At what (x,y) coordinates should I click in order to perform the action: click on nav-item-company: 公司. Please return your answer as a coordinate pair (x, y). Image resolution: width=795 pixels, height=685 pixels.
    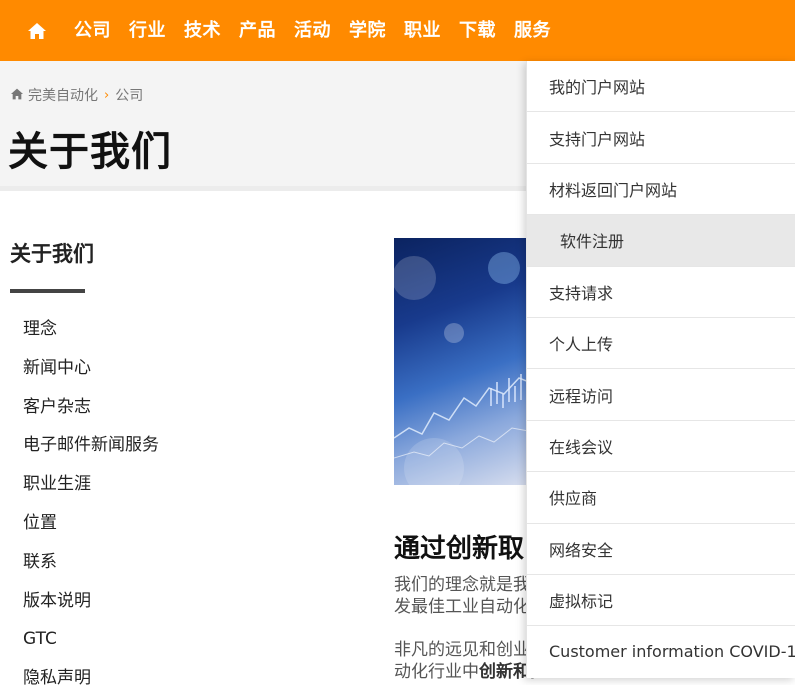
    Looking at the image, I should click on (97, 30).